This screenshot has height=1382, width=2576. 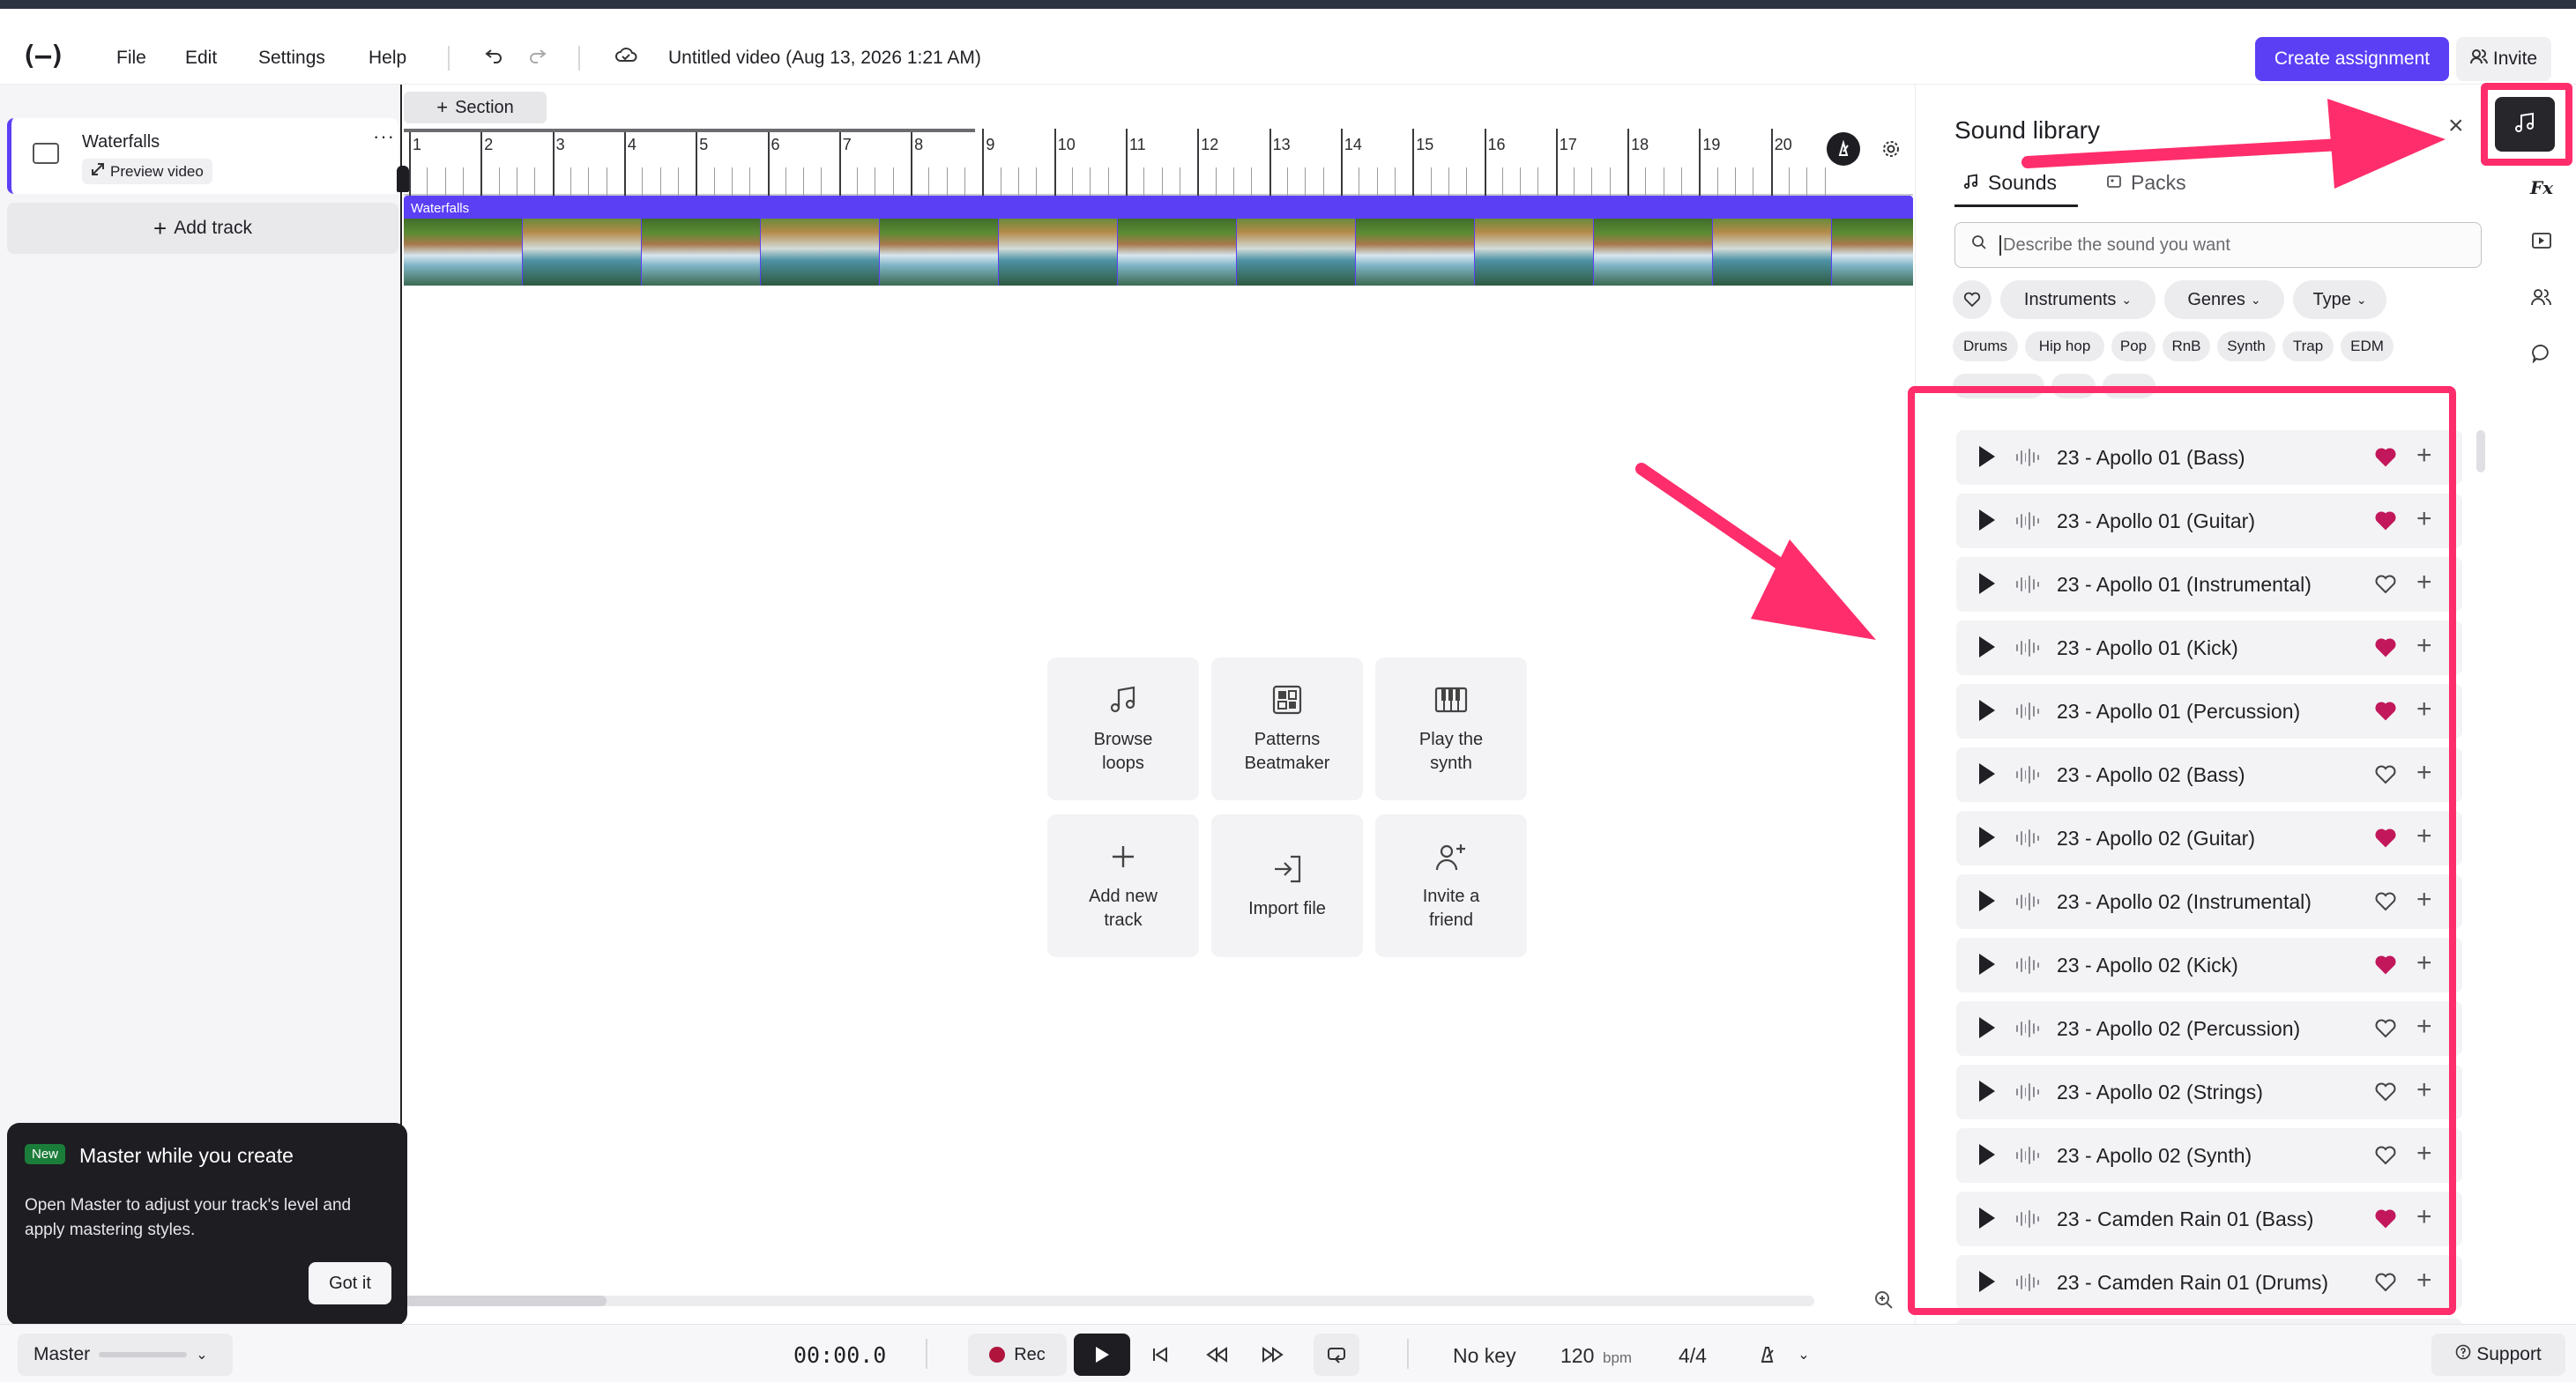 What do you see at coordinates (1288, 4) in the screenshot?
I see `window-top-strip` at bounding box center [1288, 4].